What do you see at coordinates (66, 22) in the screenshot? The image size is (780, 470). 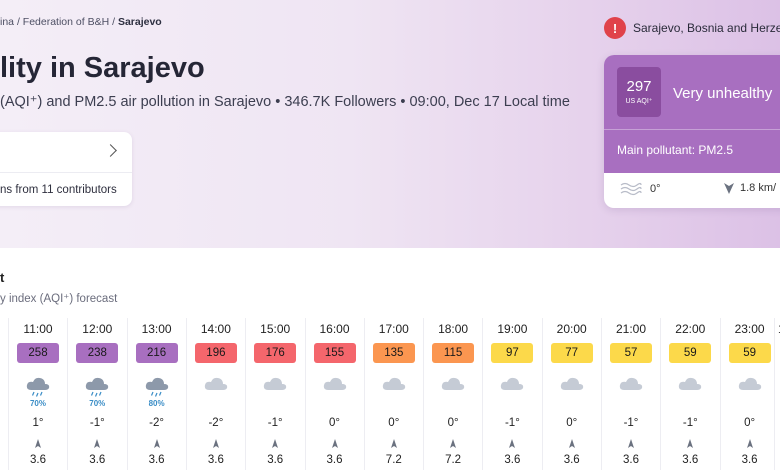 I see `breadcrumb-region: Federation of B&H` at bounding box center [66, 22].